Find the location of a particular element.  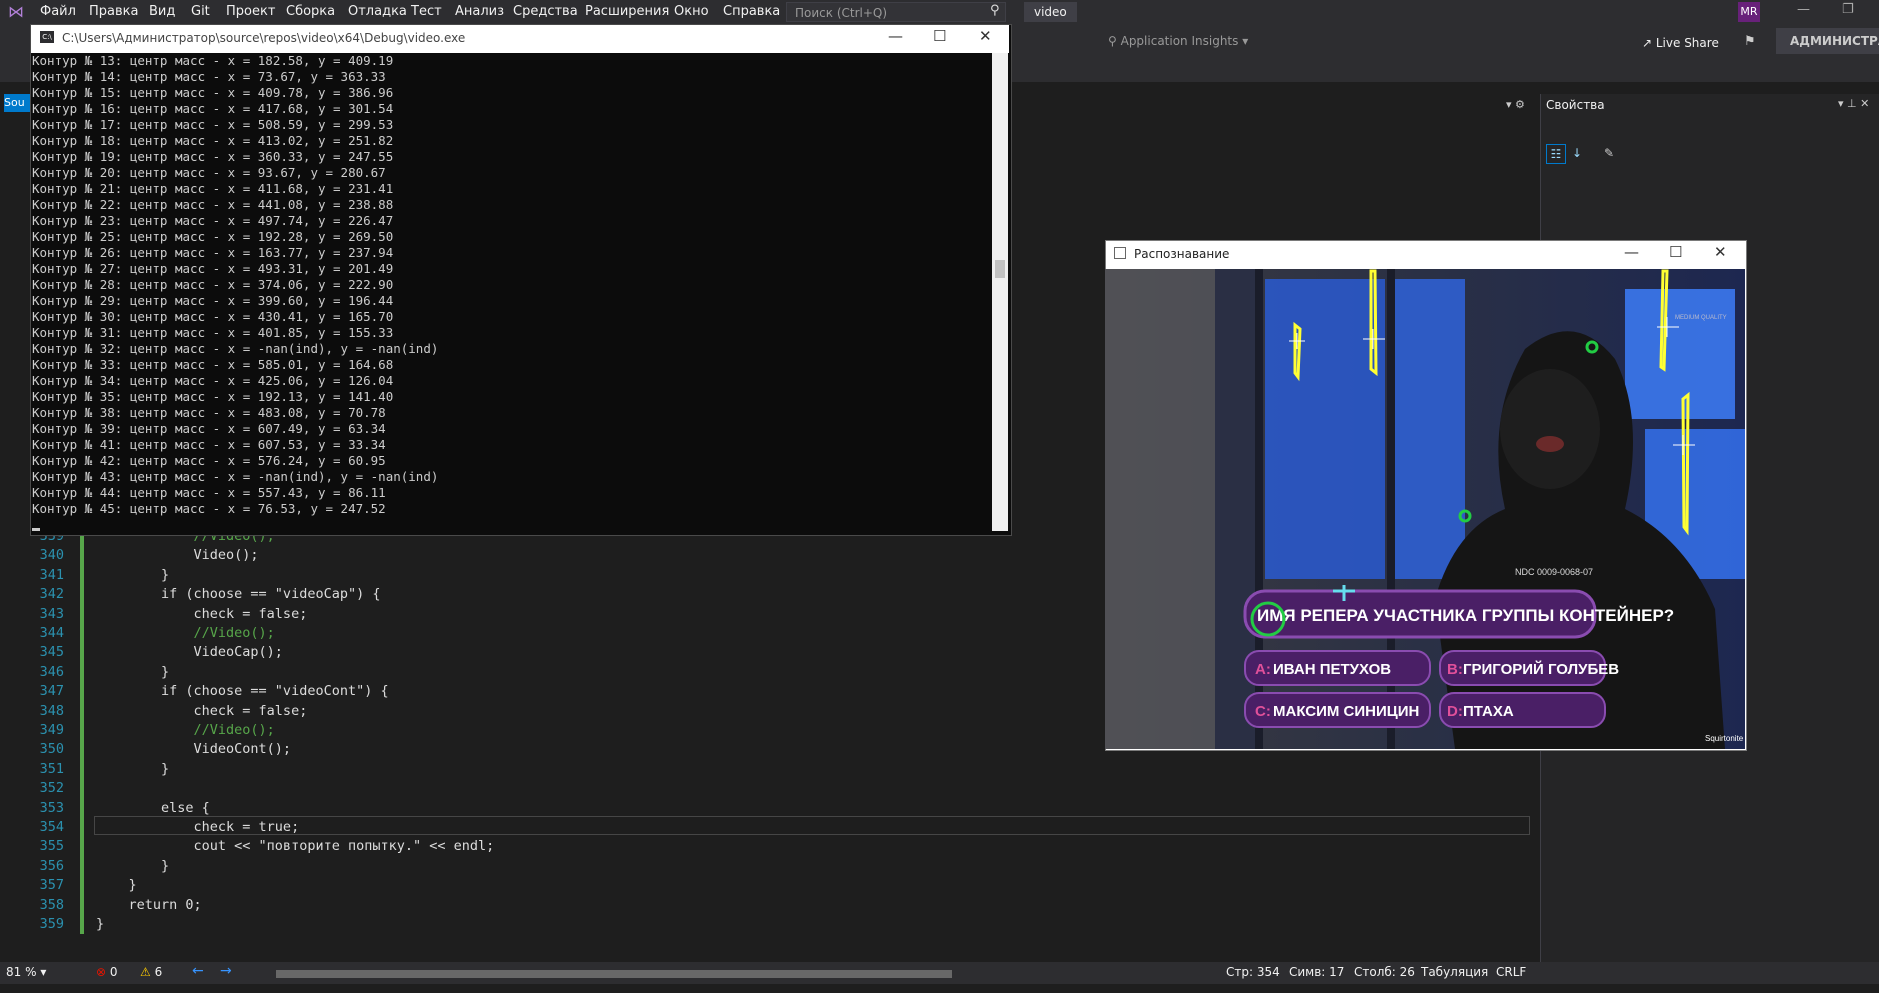

console-app-icon: C:\ is located at coordinates (47, 37).